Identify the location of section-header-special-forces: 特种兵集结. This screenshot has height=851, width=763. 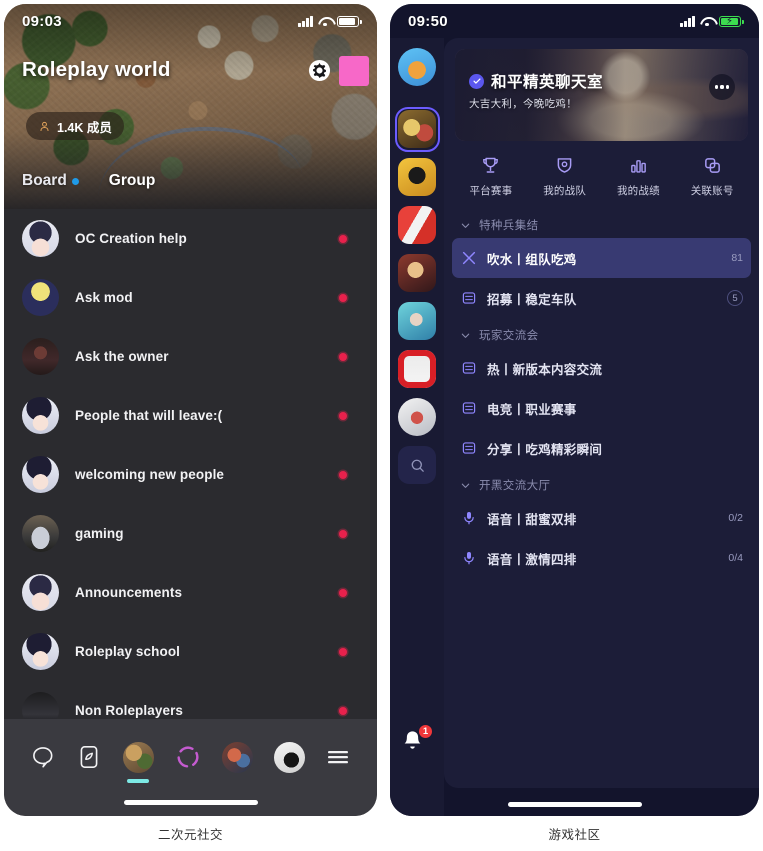
(601, 223).